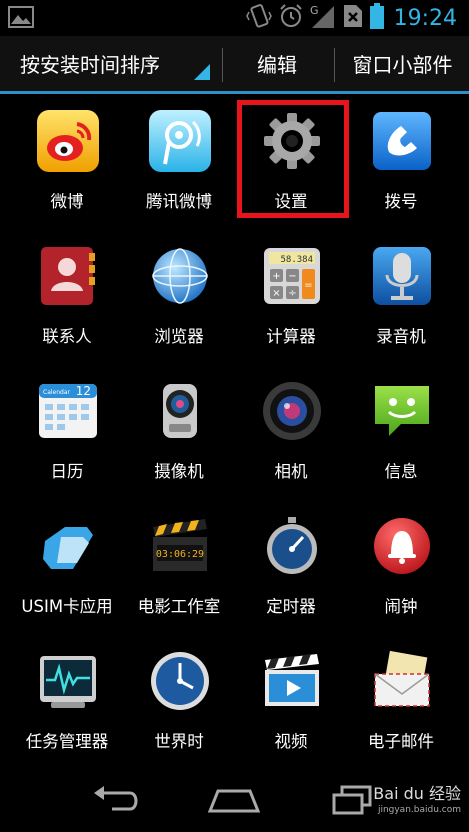 This screenshot has width=469, height=832. I want to click on camcorder-icon, so click(180, 411).